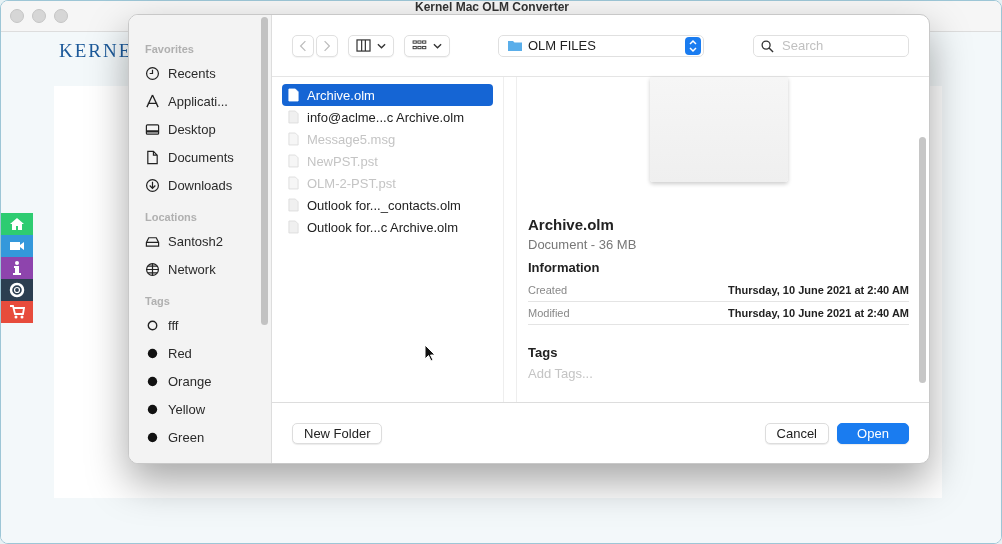 The width and height of the screenshot is (1002, 544). What do you see at coordinates (175, 409) in the screenshot?
I see `sidebar-item: Yellow` at bounding box center [175, 409].